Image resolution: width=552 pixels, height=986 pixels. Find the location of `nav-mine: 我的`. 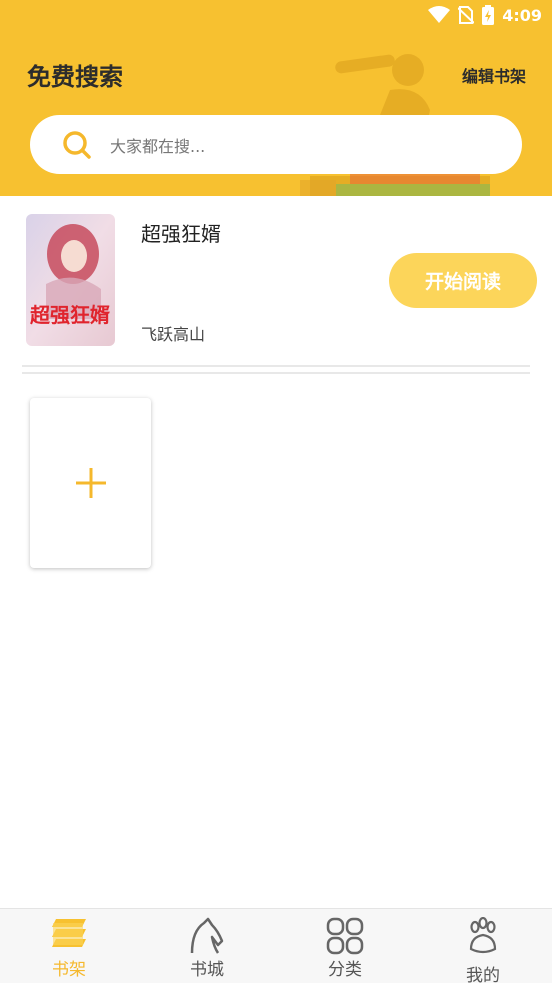

nav-mine: 我的 is located at coordinates (483, 947).